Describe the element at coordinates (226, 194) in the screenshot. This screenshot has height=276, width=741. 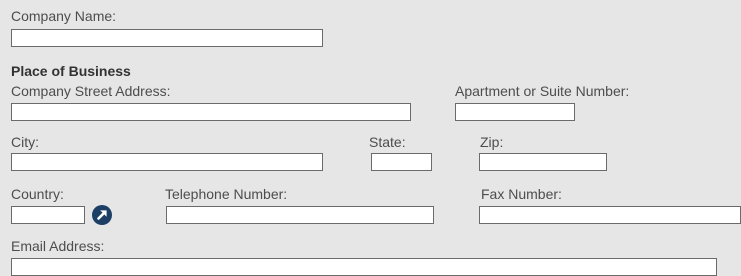
I see `telephone-number-label: Telephone Number:` at that location.